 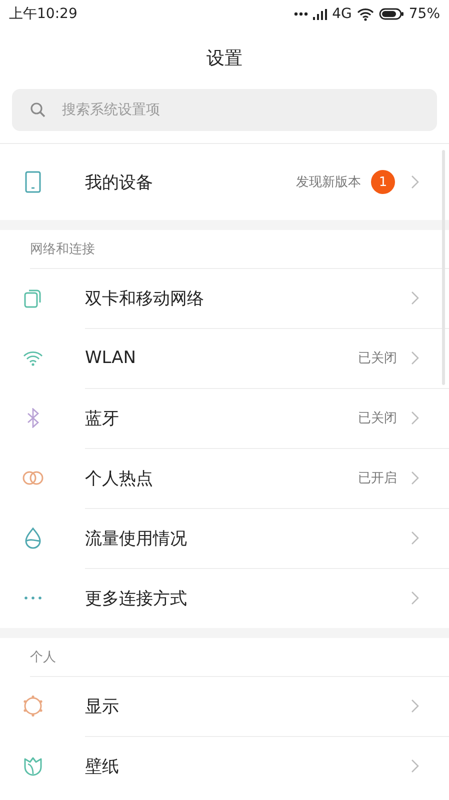 What do you see at coordinates (119, 479) in the screenshot?
I see `row-label: 个人热点` at bounding box center [119, 479].